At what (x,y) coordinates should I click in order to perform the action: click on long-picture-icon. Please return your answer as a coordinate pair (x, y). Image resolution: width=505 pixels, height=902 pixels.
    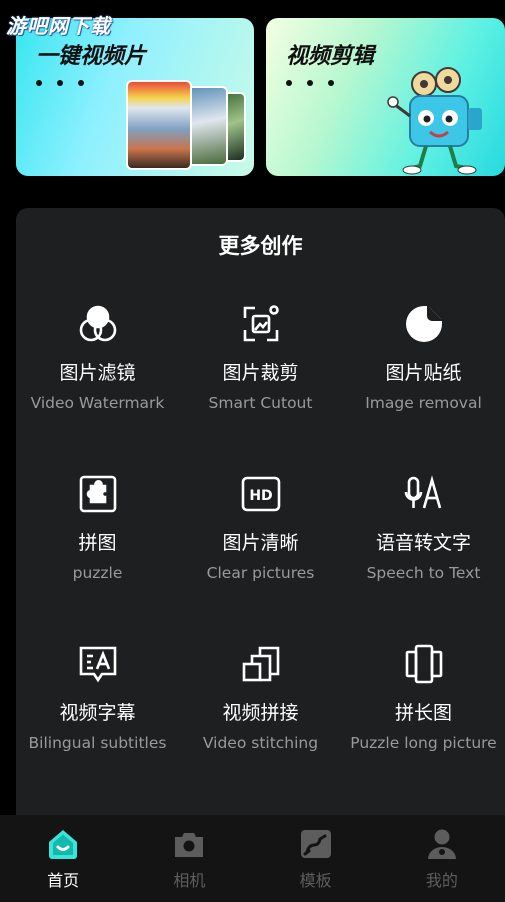
    Looking at the image, I should click on (423, 664).